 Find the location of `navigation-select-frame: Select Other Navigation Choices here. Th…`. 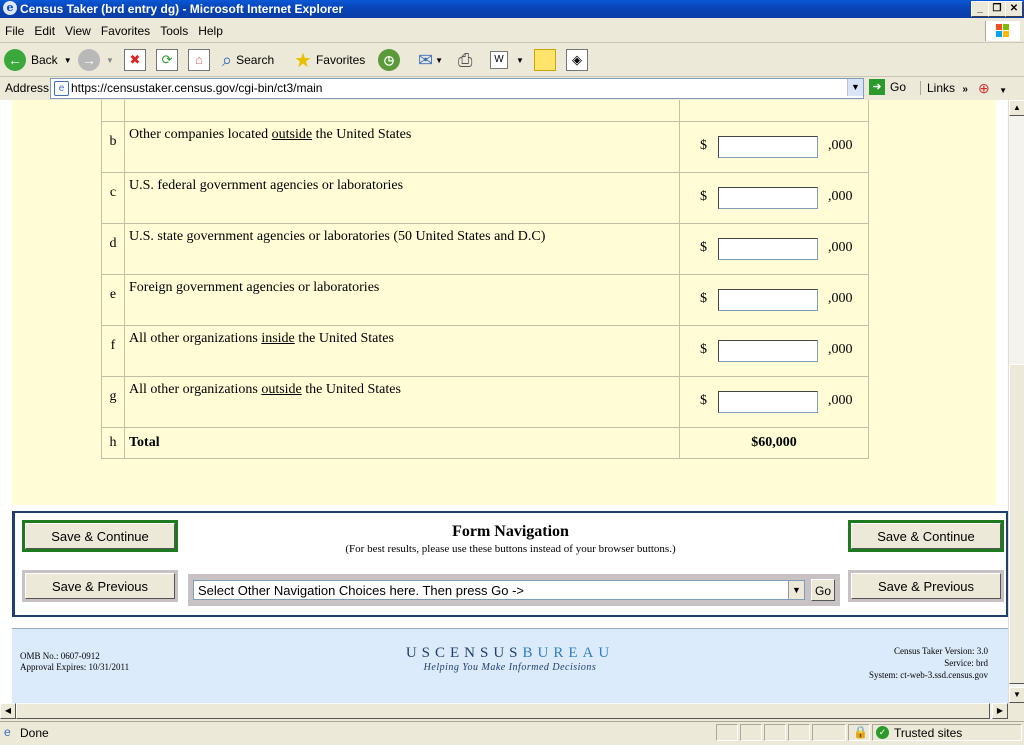

navigation-select-frame: Select Other Navigation Choices here. Th… is located at coordinates (514, 590).